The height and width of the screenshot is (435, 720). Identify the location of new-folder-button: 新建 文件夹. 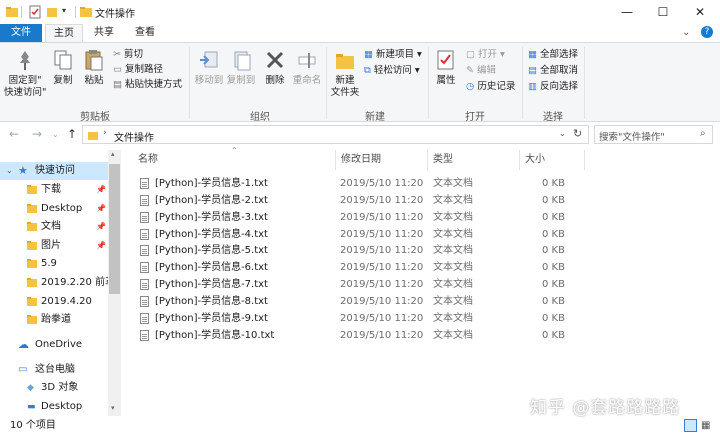
(345, 74).